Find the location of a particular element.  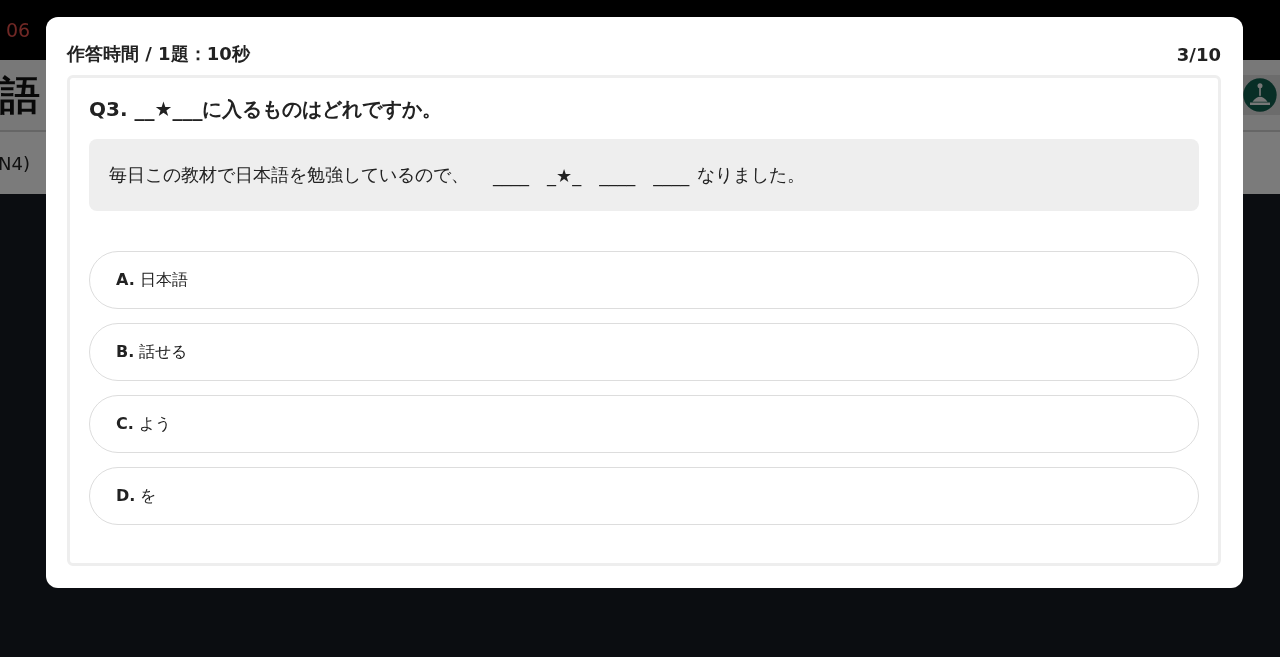

page-number: 06 is located at coordinates (18, 30).